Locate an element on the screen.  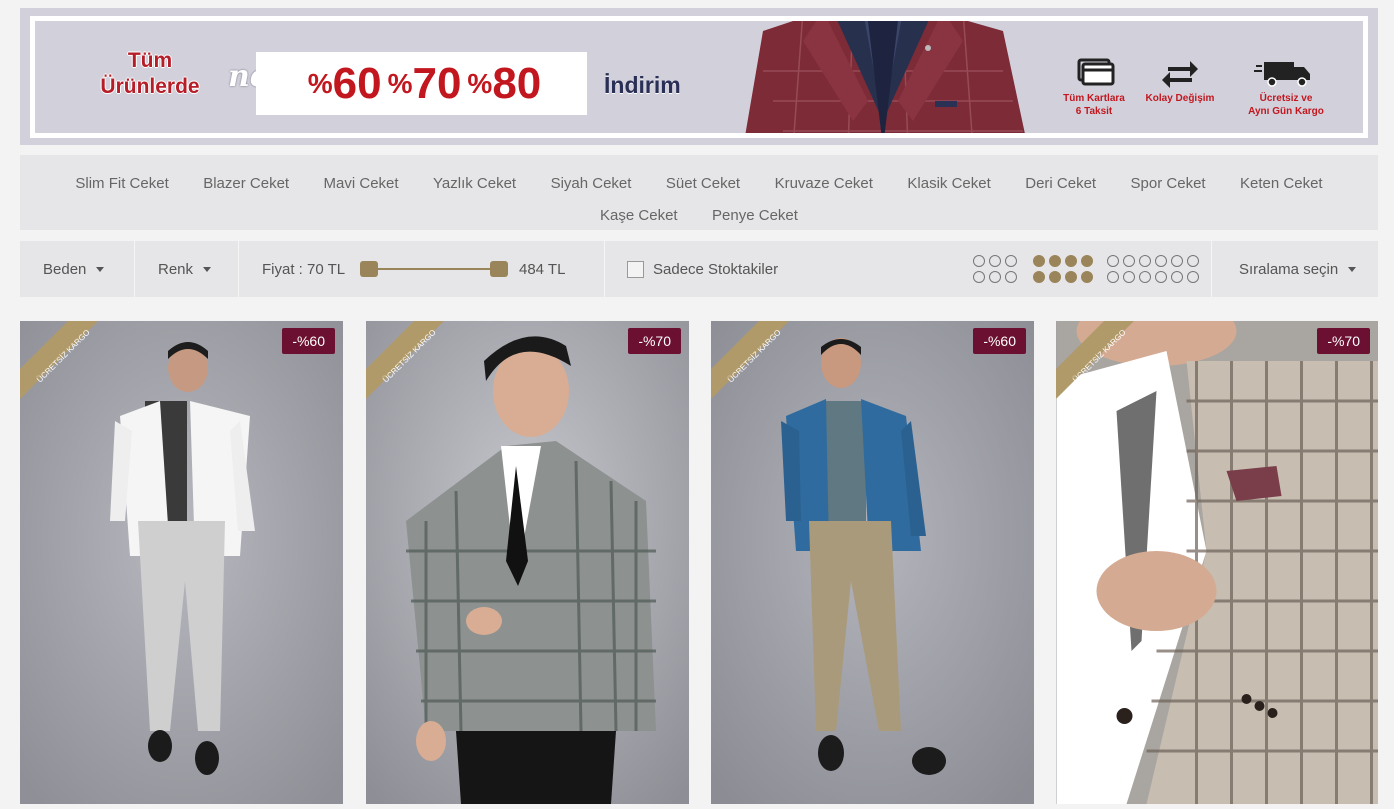
category-blazer: Blazer Ceket is located at coordinates (246, 184).